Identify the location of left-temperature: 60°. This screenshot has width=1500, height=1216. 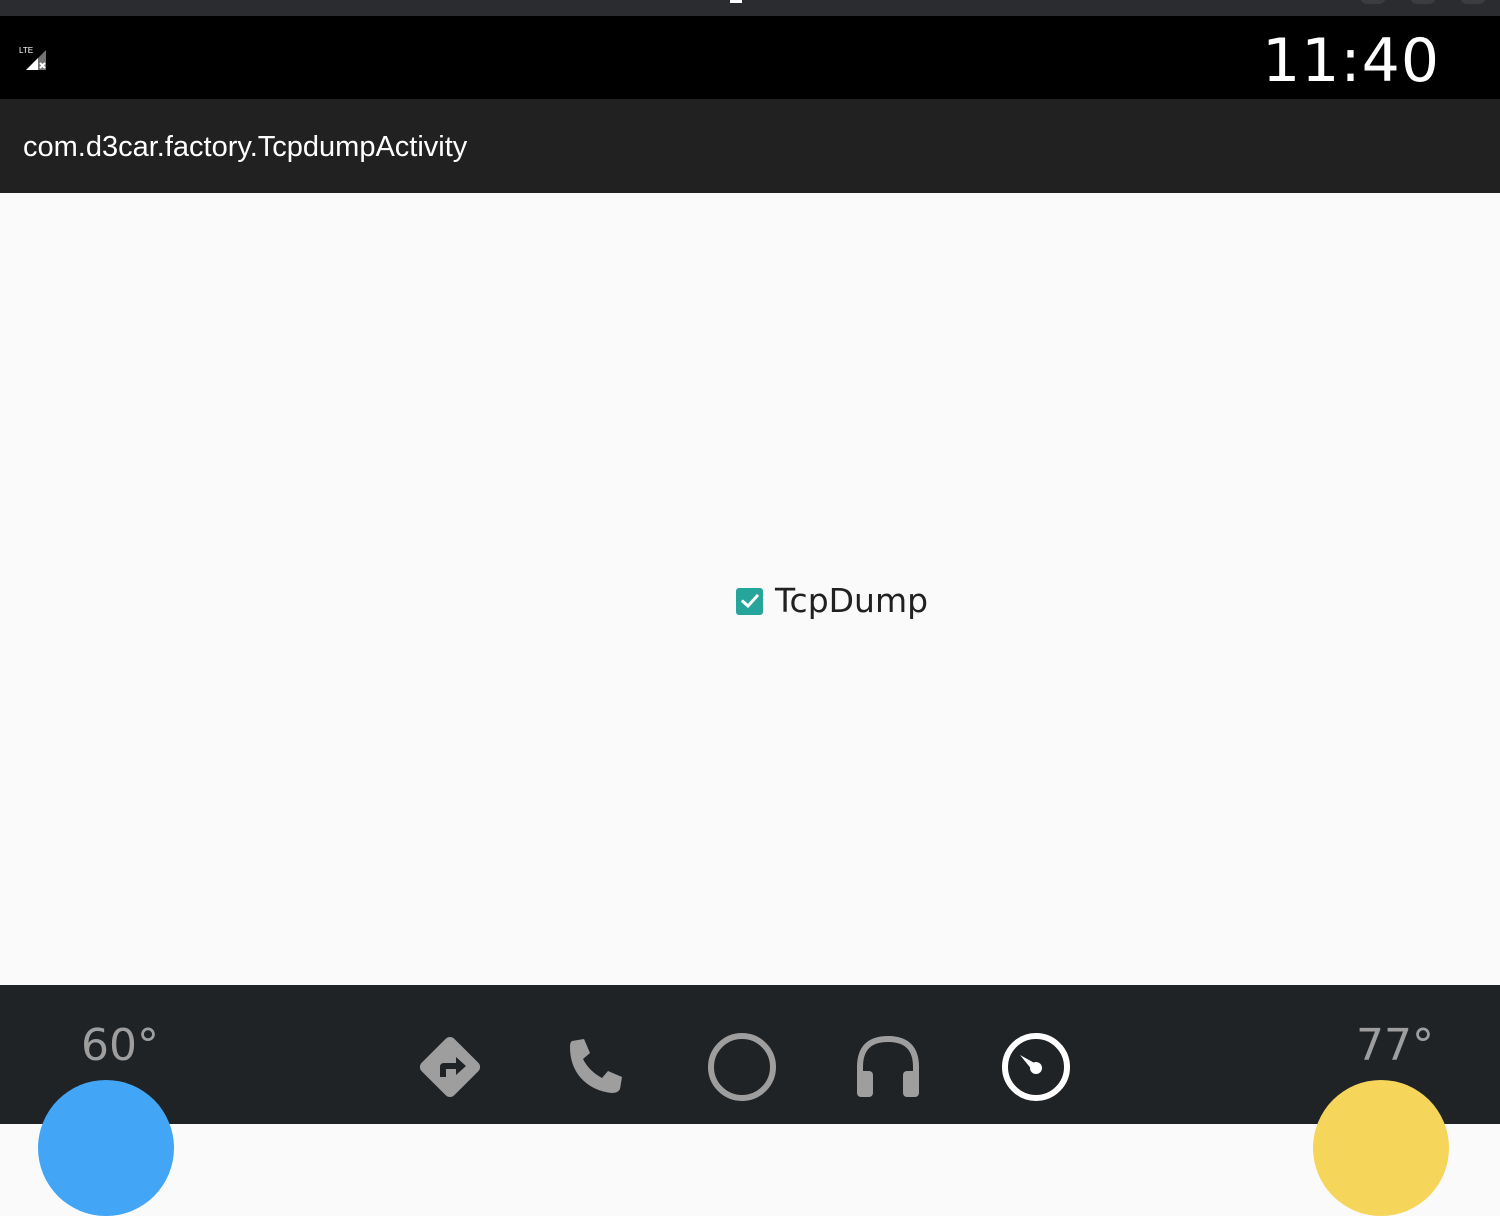
(120, 1045).